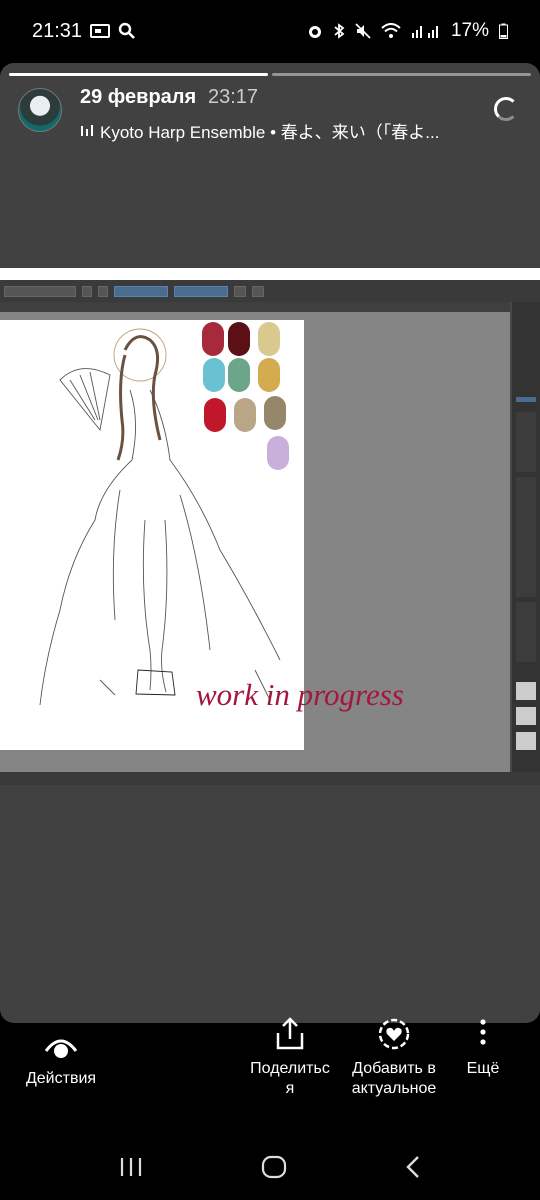  I want to click on layers-panel, so click(526, 537).